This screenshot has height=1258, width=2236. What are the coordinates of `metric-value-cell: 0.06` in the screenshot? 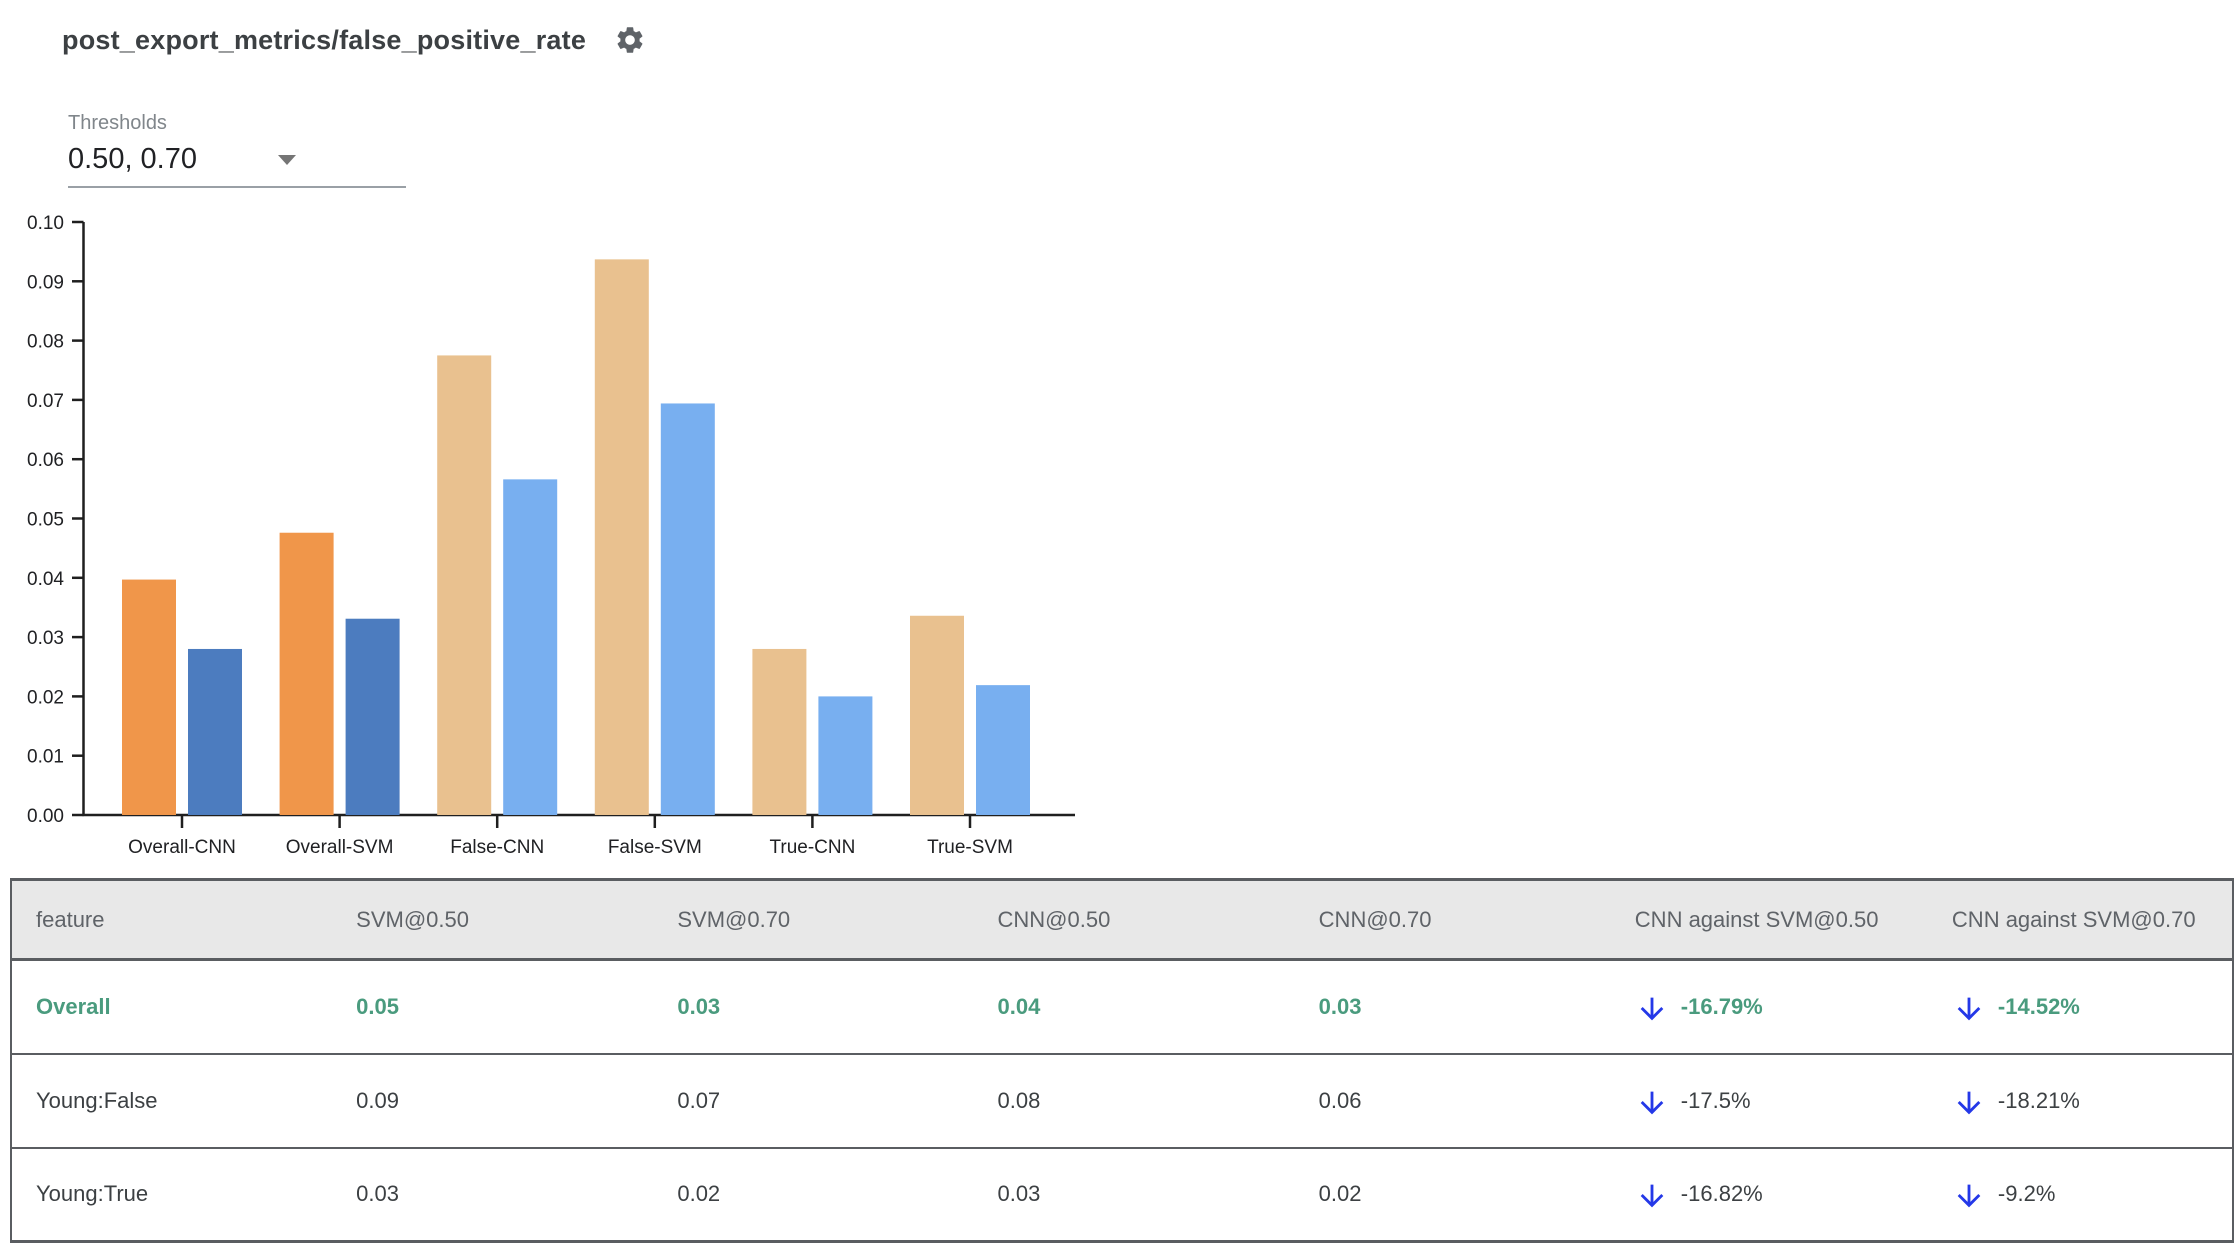 It's located at (1452, 1100).